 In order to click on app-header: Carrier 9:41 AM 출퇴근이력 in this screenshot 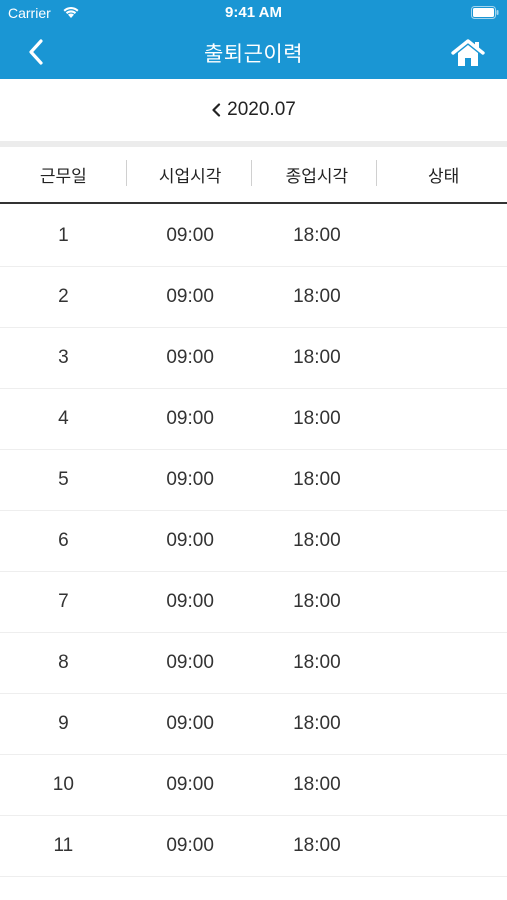, I will do `click(253, 39)`.